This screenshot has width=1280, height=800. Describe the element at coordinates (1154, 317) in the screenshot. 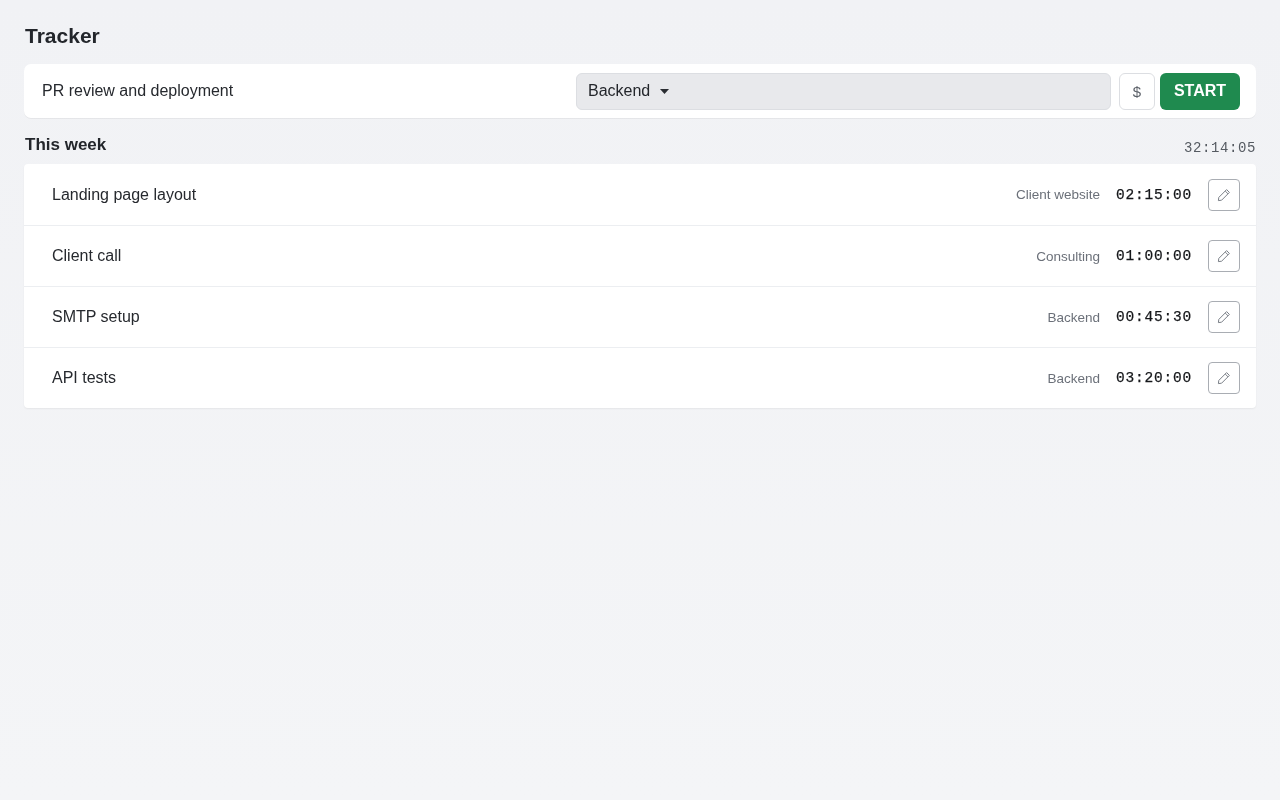

I see `entry-duration: 00:45:30` at that location.